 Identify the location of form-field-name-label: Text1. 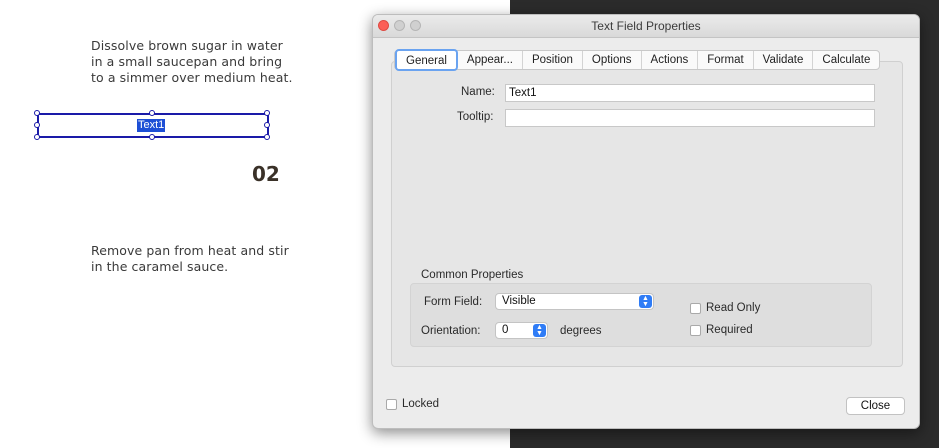
(151, 125).